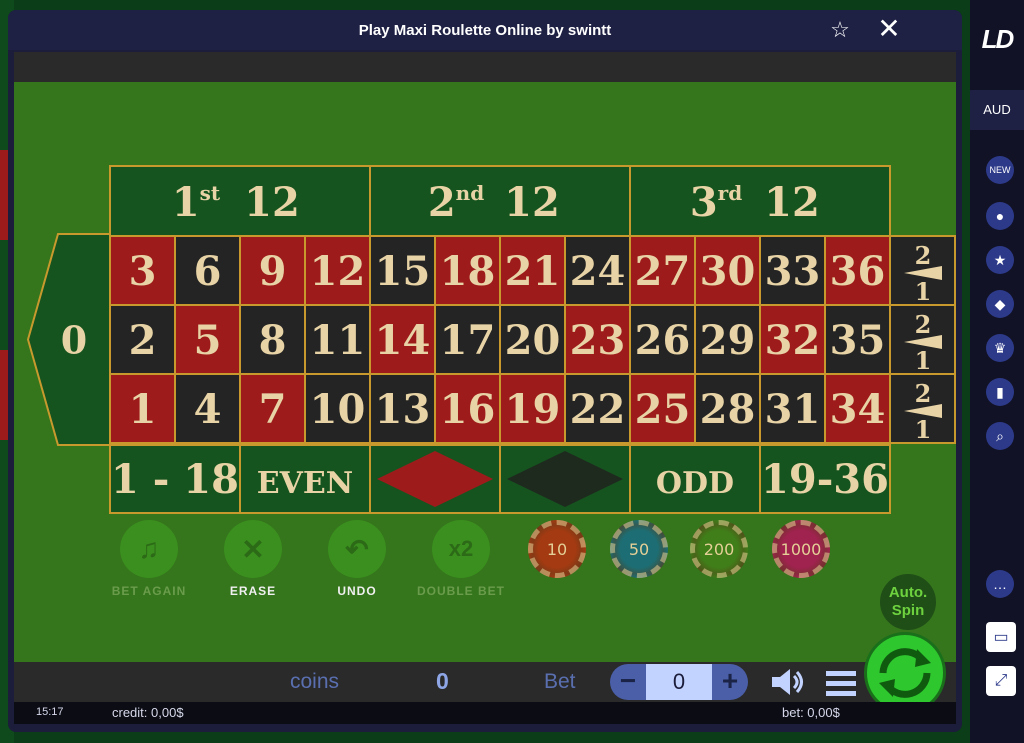 This screenshot has height=743, width=1024. I want to click on trophy-icon: ♛, so click(1000, 348).